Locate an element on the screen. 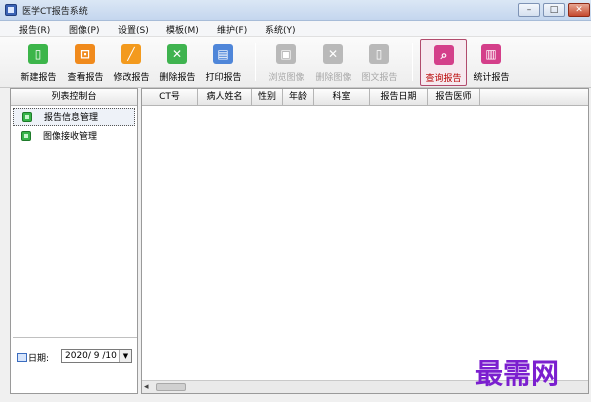 This screenshot has height=402, width=591. image-report-button: ▯ 图文报告 is located at coordinates (379, 62).